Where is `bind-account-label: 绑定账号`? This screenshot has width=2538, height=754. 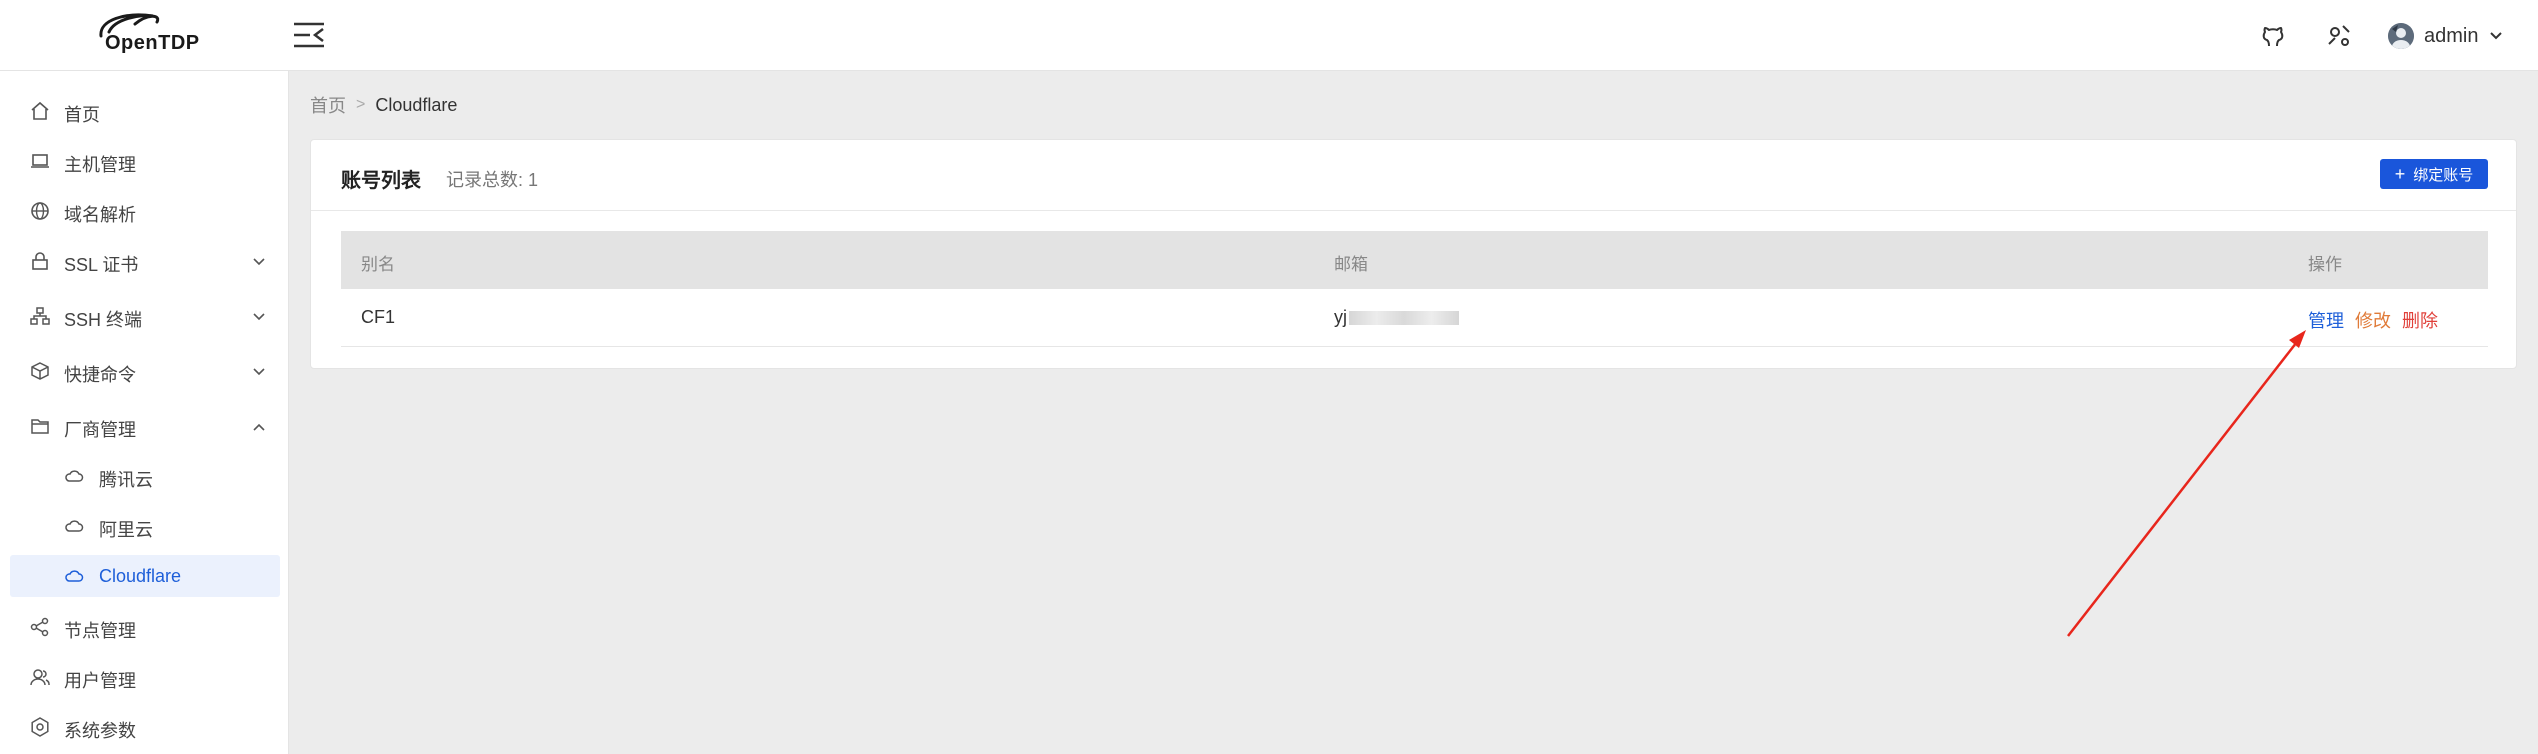 bind-account-label: 绑定账号 is located at coordinates (2443, 175).